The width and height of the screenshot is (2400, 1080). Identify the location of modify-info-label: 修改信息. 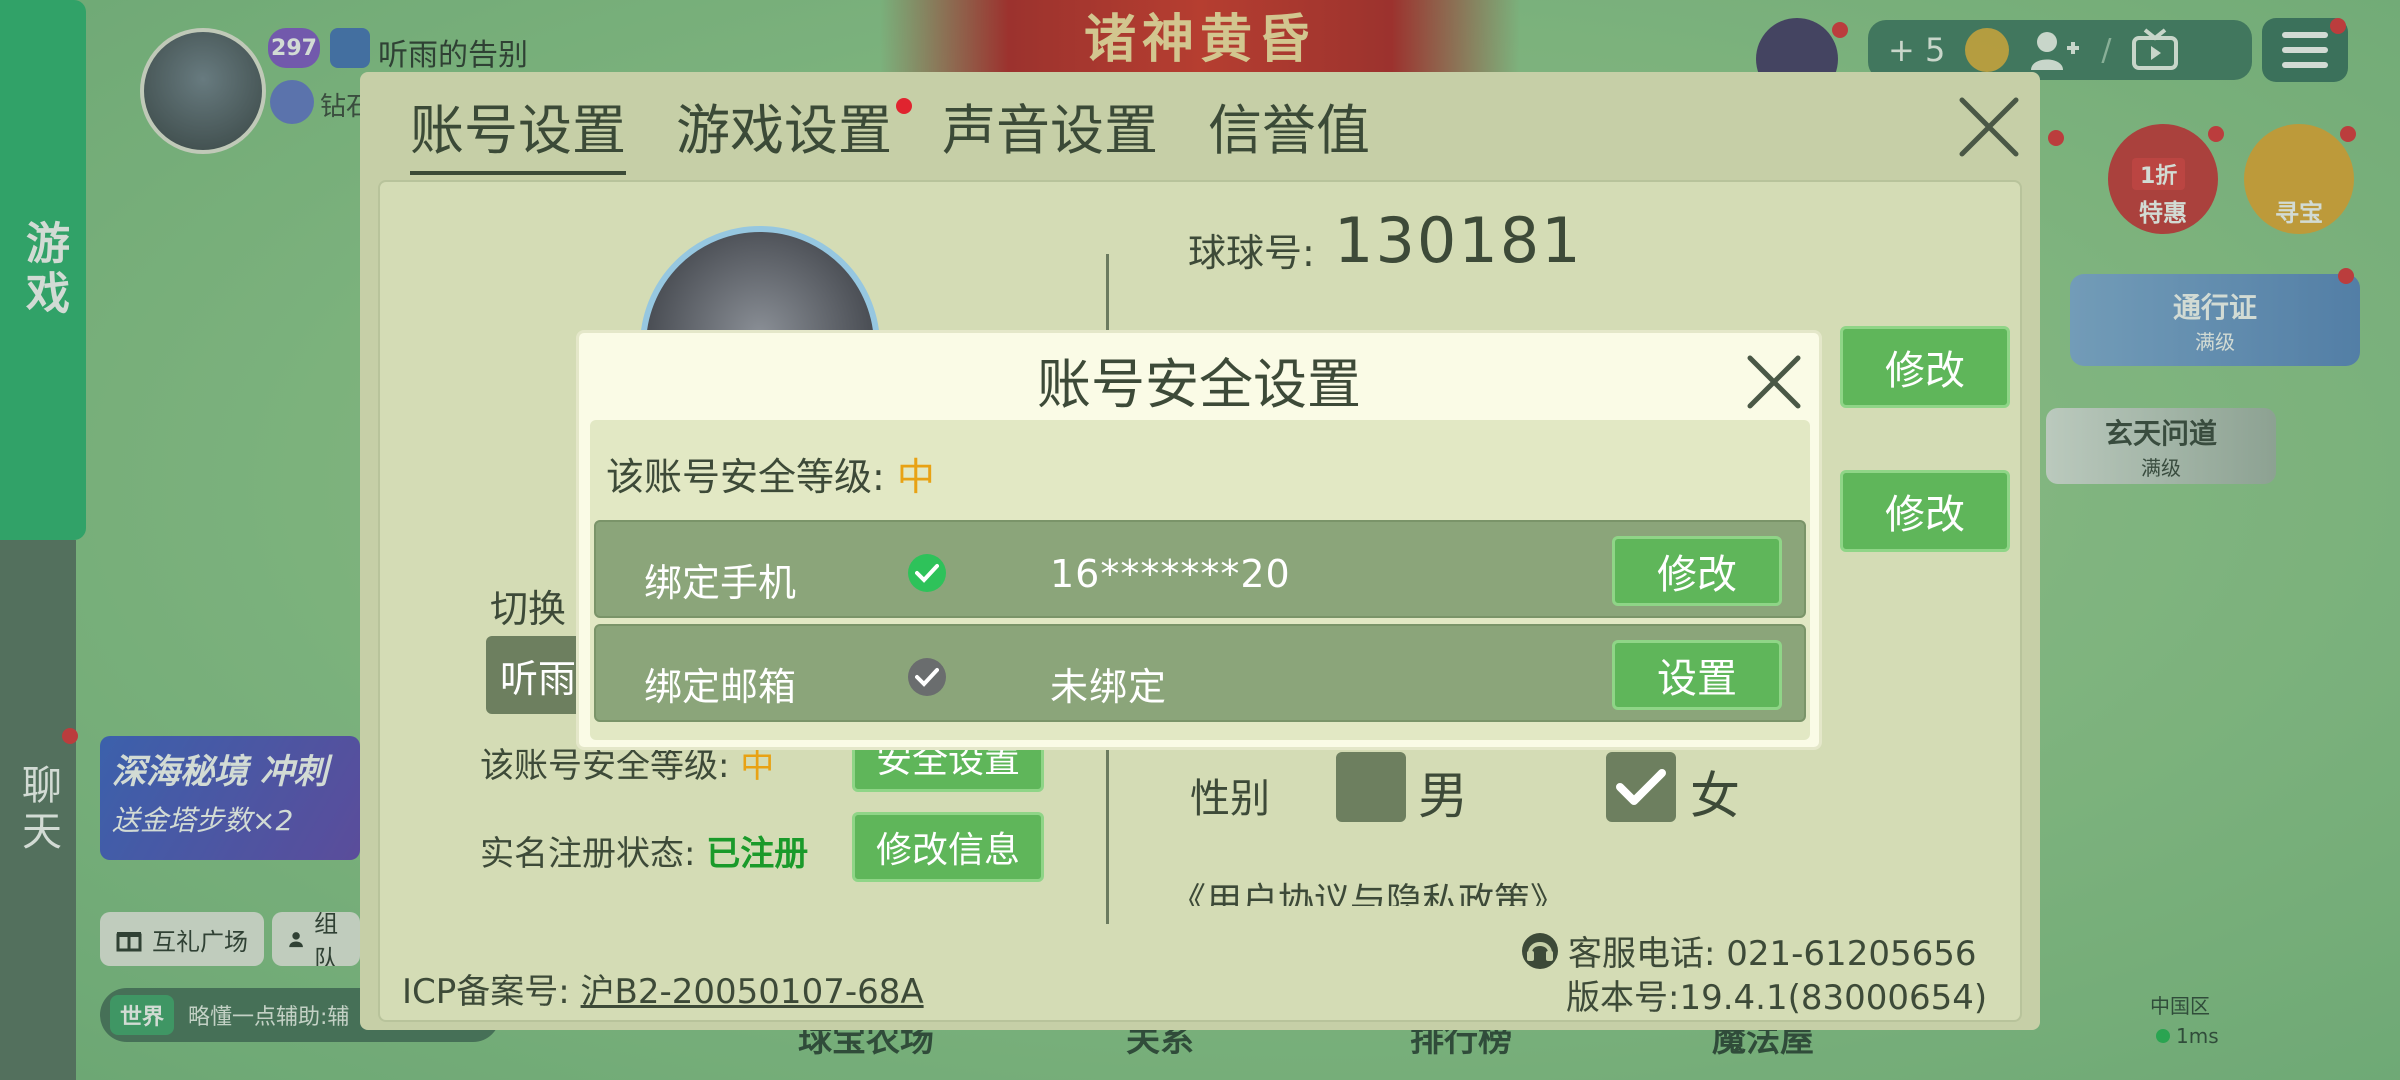
(947, 850).